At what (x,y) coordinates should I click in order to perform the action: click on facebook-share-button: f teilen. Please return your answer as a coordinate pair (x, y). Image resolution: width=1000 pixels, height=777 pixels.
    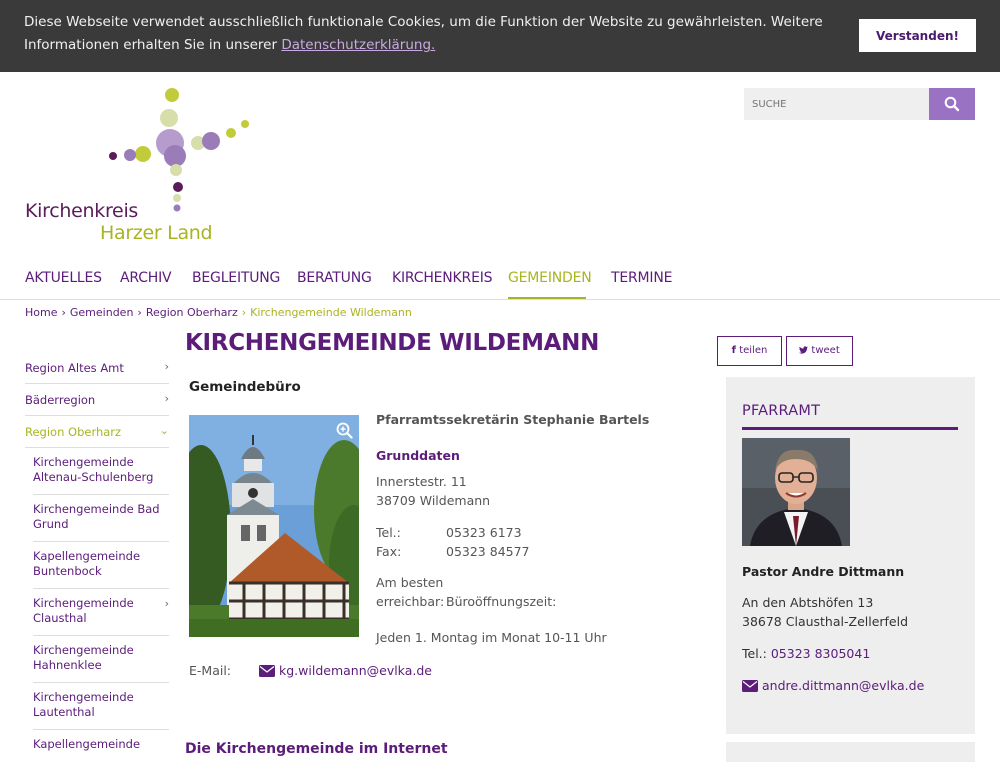
    Looking at the image, I should click on (749, 351).